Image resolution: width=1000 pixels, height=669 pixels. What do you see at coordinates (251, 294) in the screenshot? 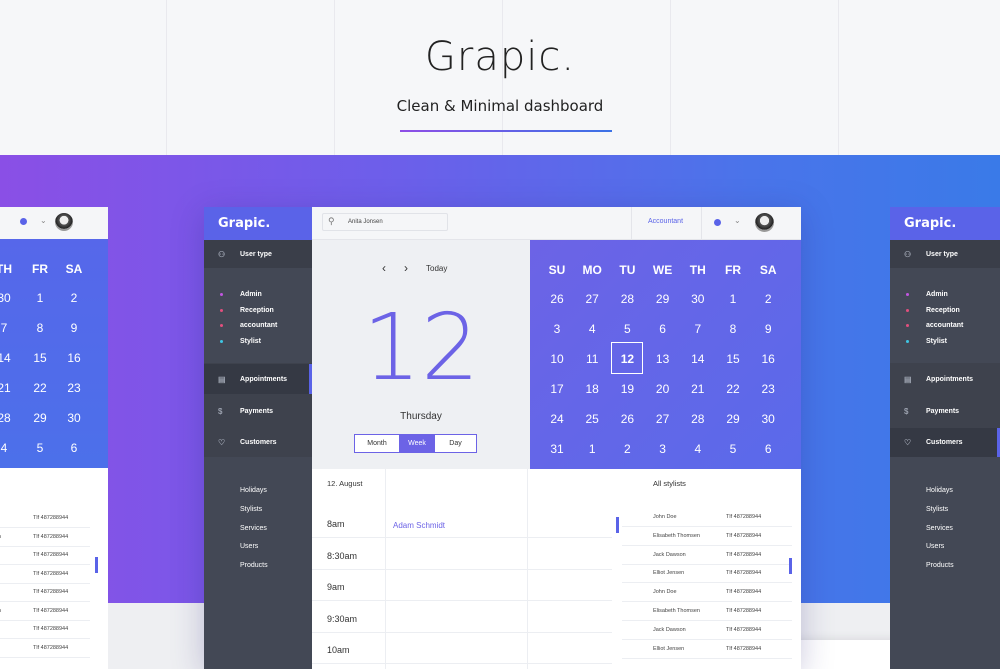
I see `user-type-admin: Admin` at bounding box center [251, 294].